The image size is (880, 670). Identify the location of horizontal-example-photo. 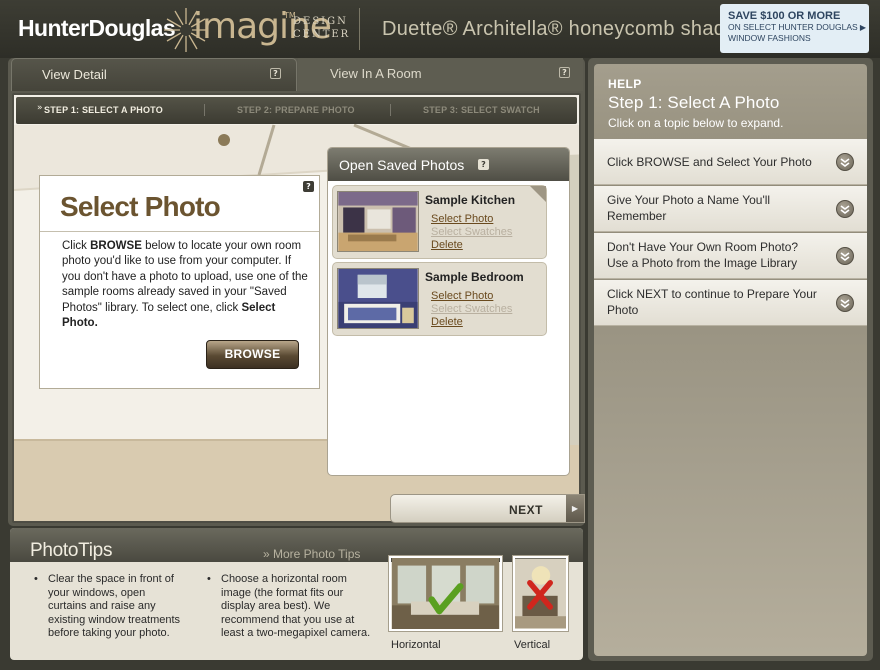
(445, 593).